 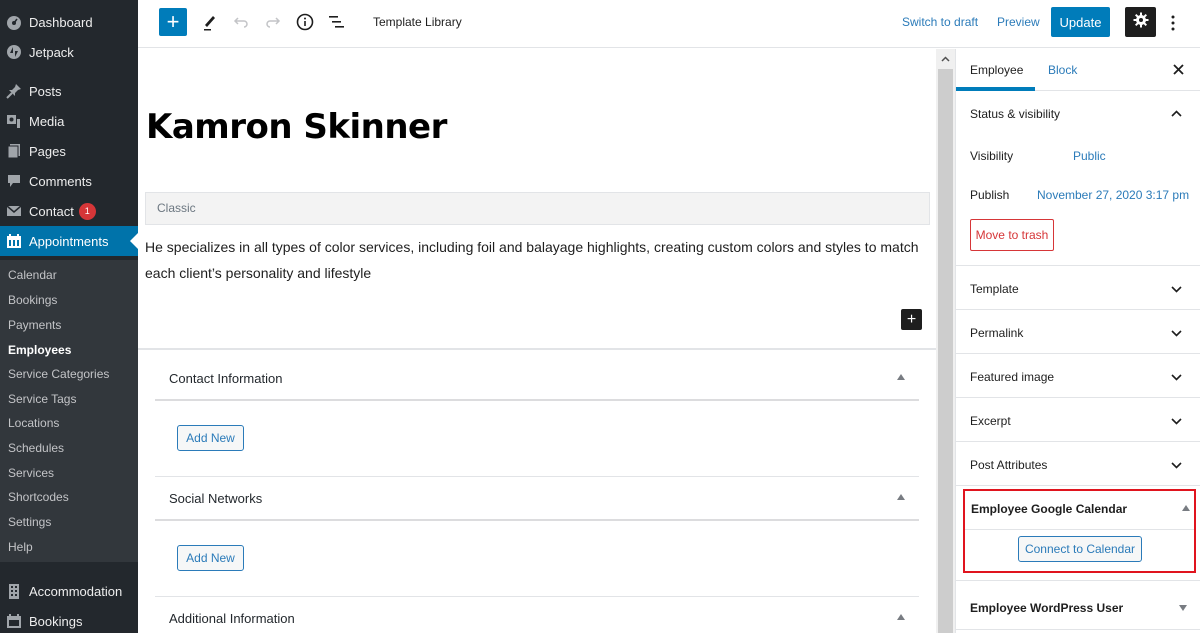 What do you see at coordinates (69, 151) in the screenshot?
I see `menu-item-pages: Pages` at bounding box center [69, 151].